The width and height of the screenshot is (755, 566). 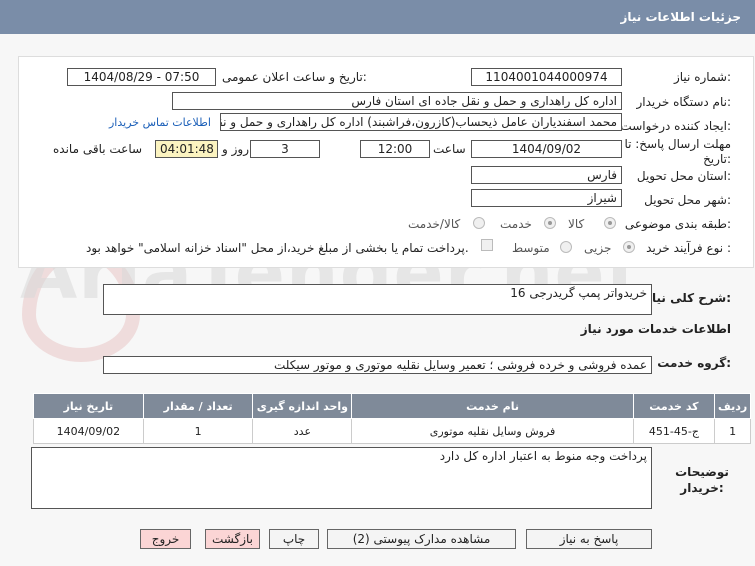 What do you see at coordinates (377, 299) in the screenshot?
I see `summary-field: خریدواتر پمپ گریدرجی 16` at bounding box center [377, 299].